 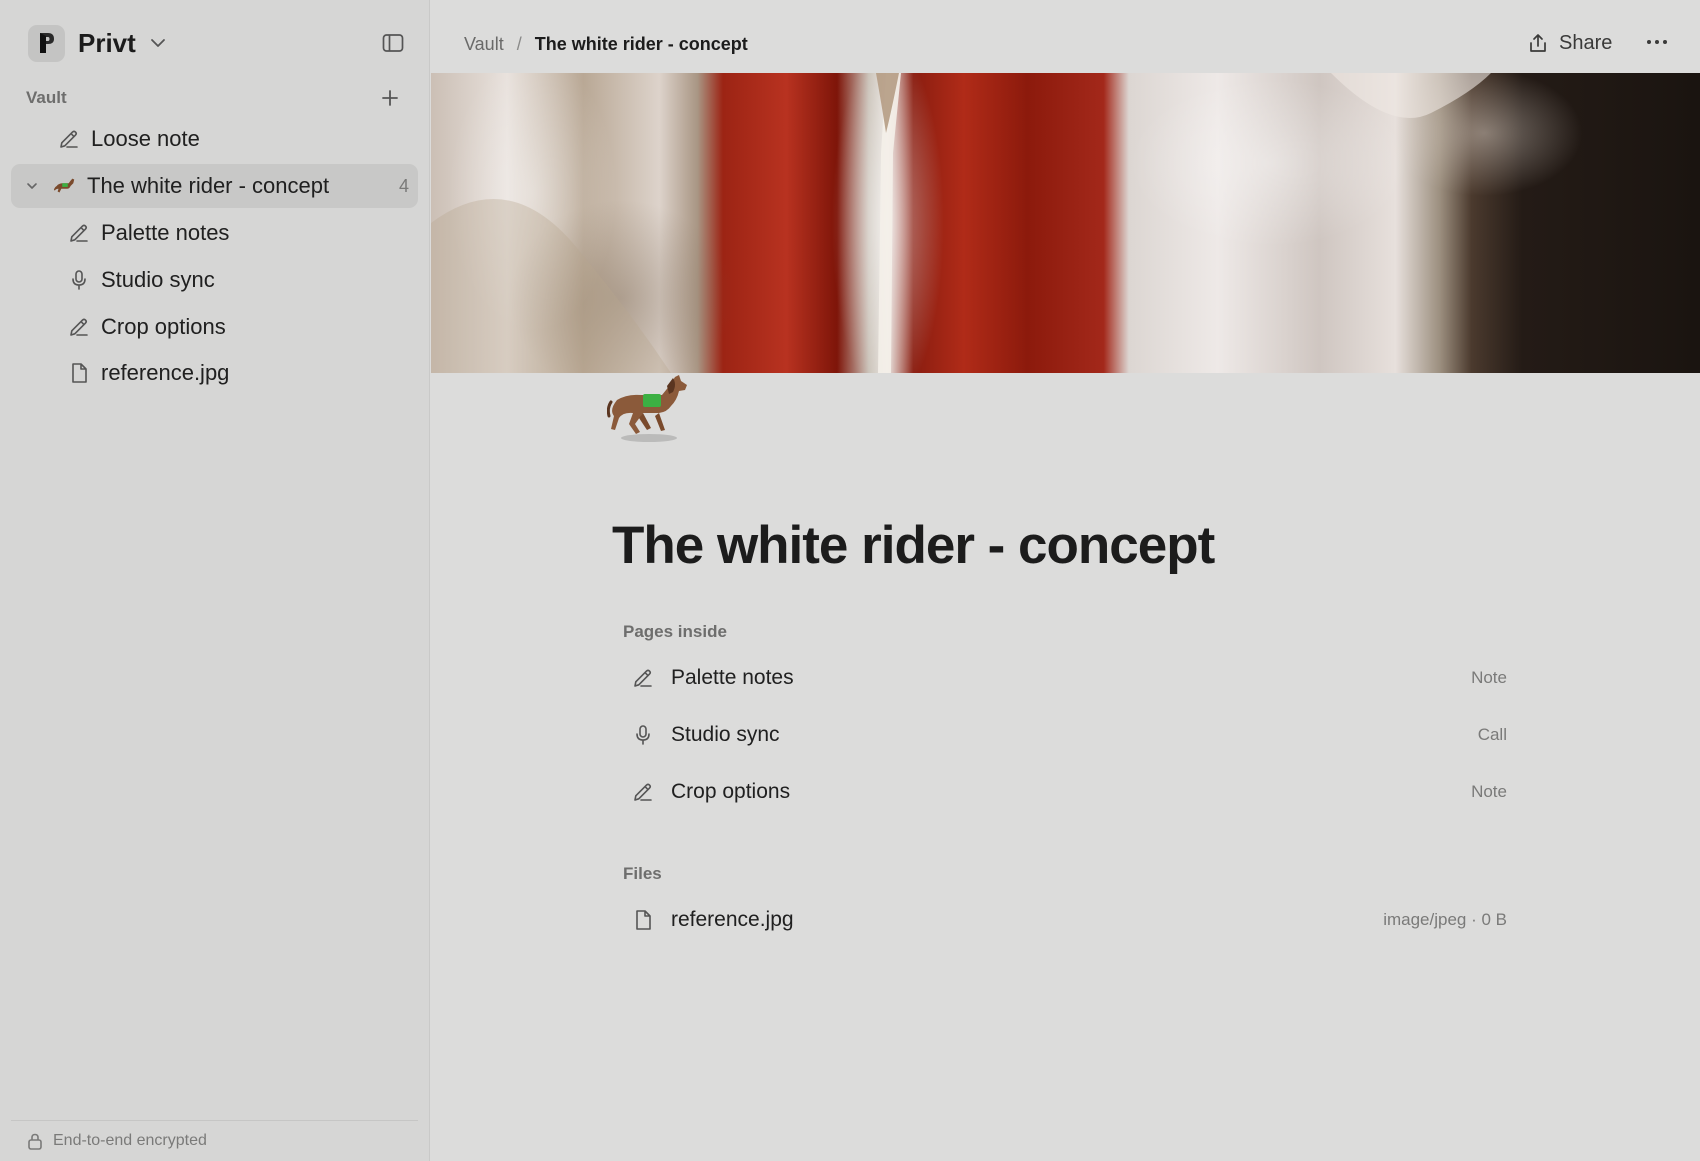 I want to click on page-row-crop-options: Crop options Note, so click(x=1065, y=792).